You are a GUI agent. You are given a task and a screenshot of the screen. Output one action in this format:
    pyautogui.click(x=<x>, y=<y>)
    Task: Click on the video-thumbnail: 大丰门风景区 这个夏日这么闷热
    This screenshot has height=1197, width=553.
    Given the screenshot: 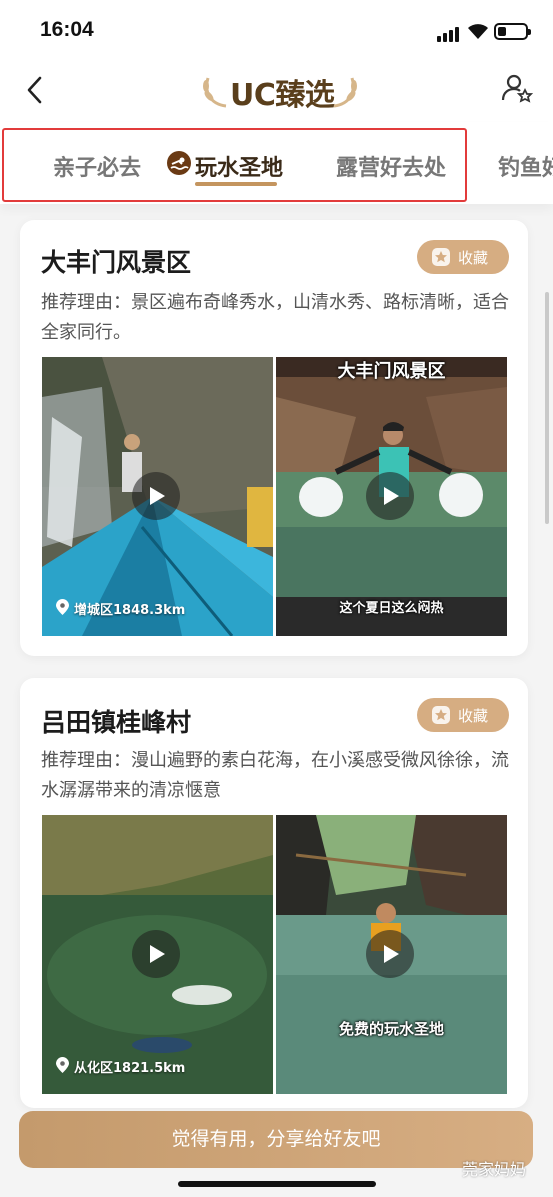 What is the action you would take?
    pyautogui.click(x=391, y=496)
    